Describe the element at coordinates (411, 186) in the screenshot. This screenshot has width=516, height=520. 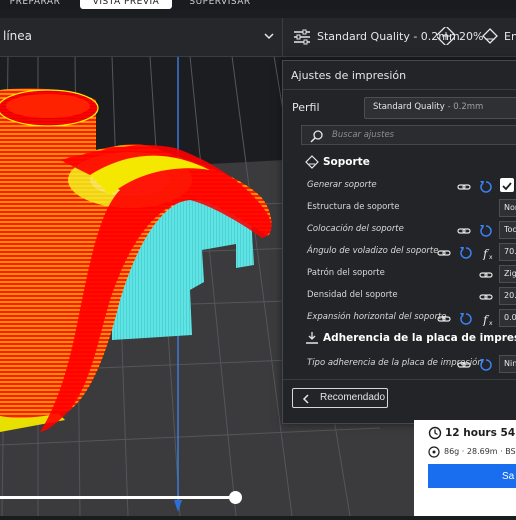
I see `setting-generate-support: Generar soporte` at that location.